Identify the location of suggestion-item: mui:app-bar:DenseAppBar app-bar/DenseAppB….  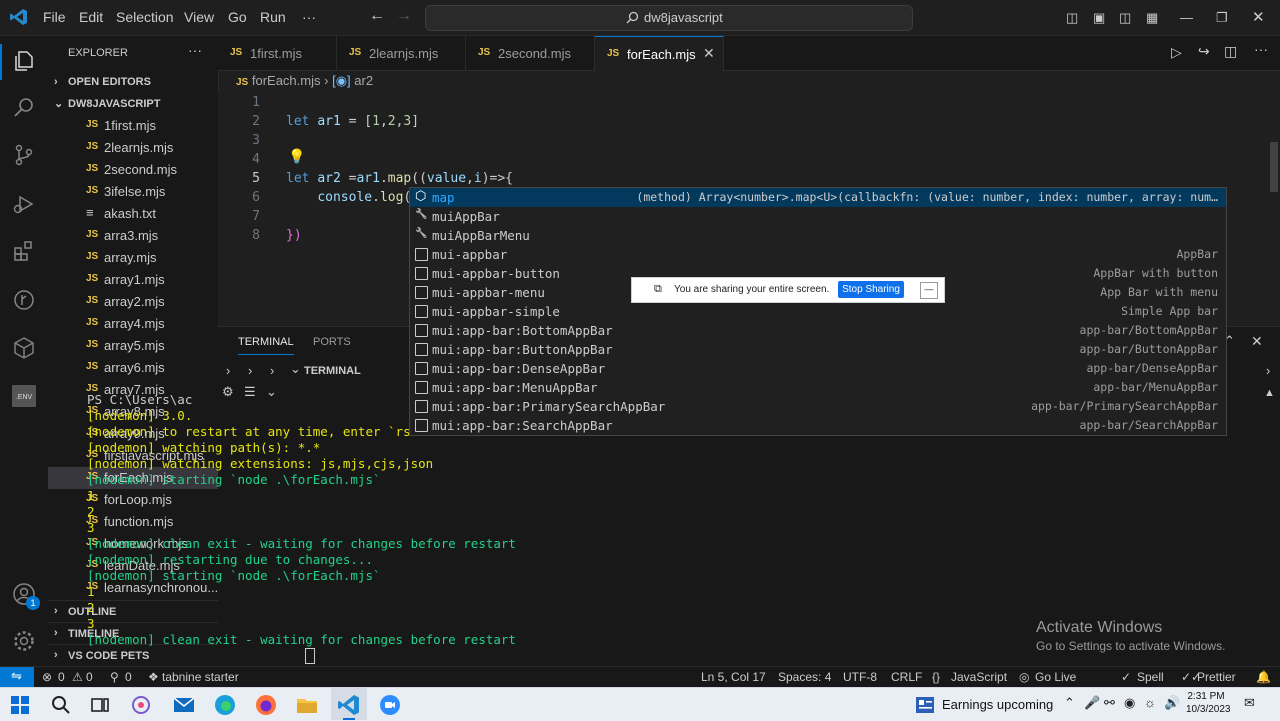
(818, 368).